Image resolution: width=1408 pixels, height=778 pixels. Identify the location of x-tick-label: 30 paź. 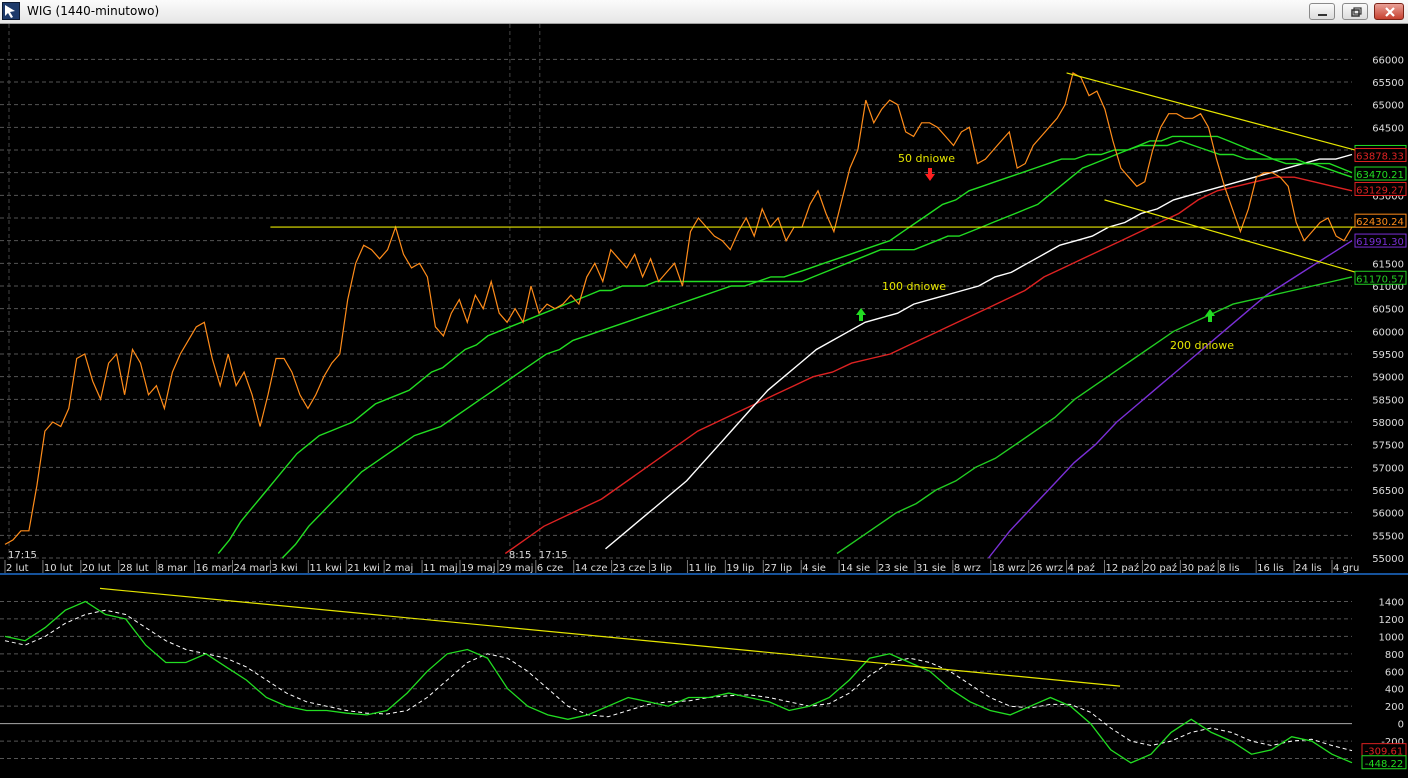
(1198, 568).